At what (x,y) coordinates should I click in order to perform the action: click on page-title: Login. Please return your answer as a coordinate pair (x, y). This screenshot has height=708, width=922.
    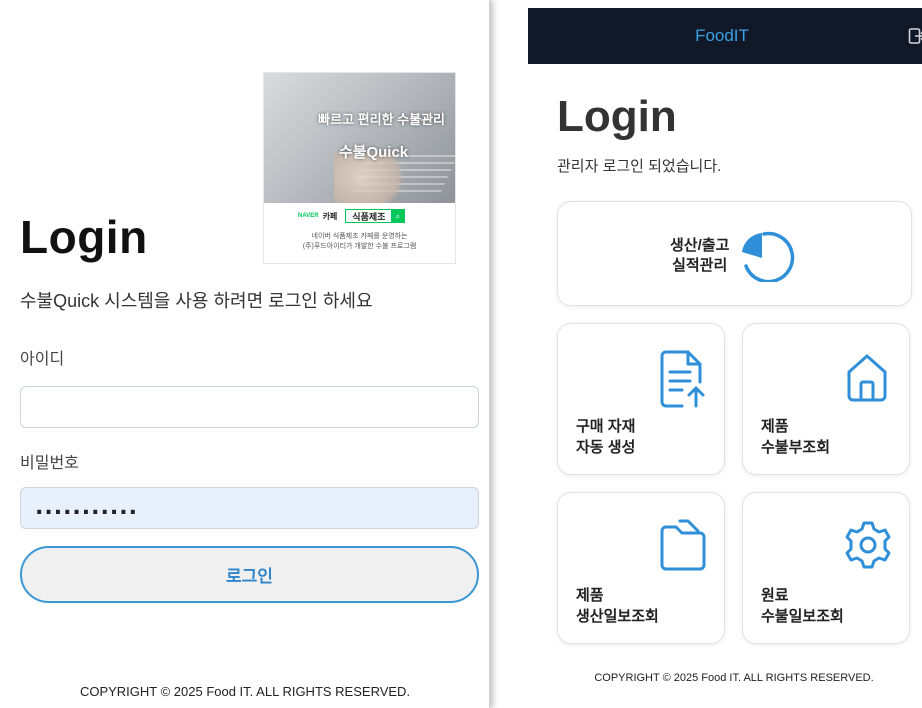
    Looking at the image, I should click on (84, 237).